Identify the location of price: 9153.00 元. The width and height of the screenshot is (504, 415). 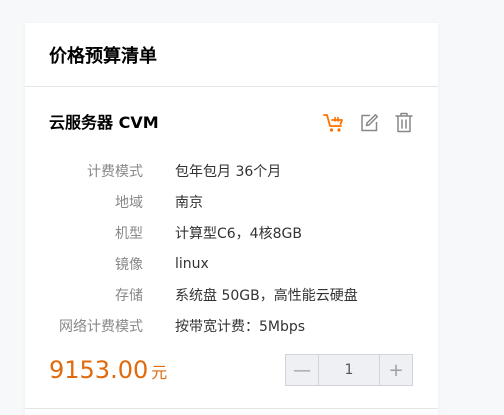
(108, 370).